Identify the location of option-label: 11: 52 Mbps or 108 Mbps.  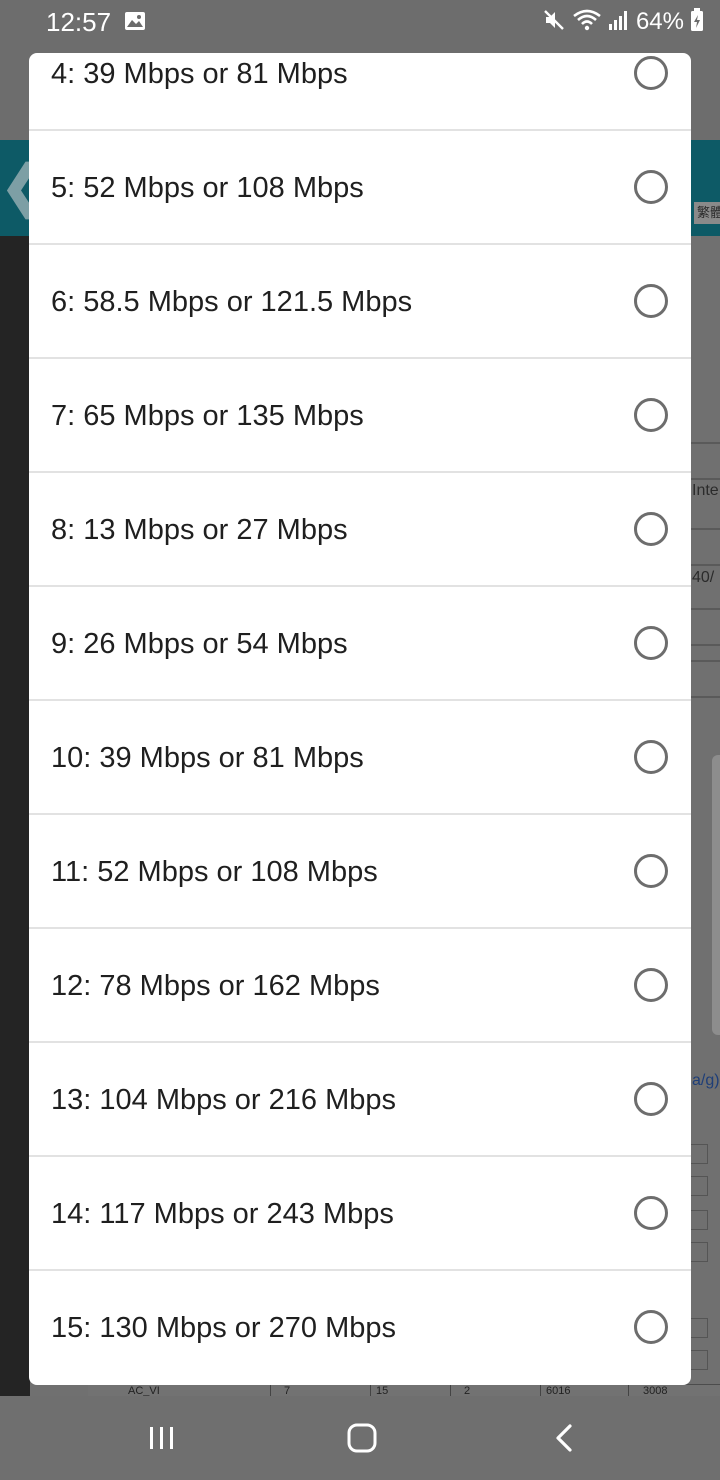
(214, 872).